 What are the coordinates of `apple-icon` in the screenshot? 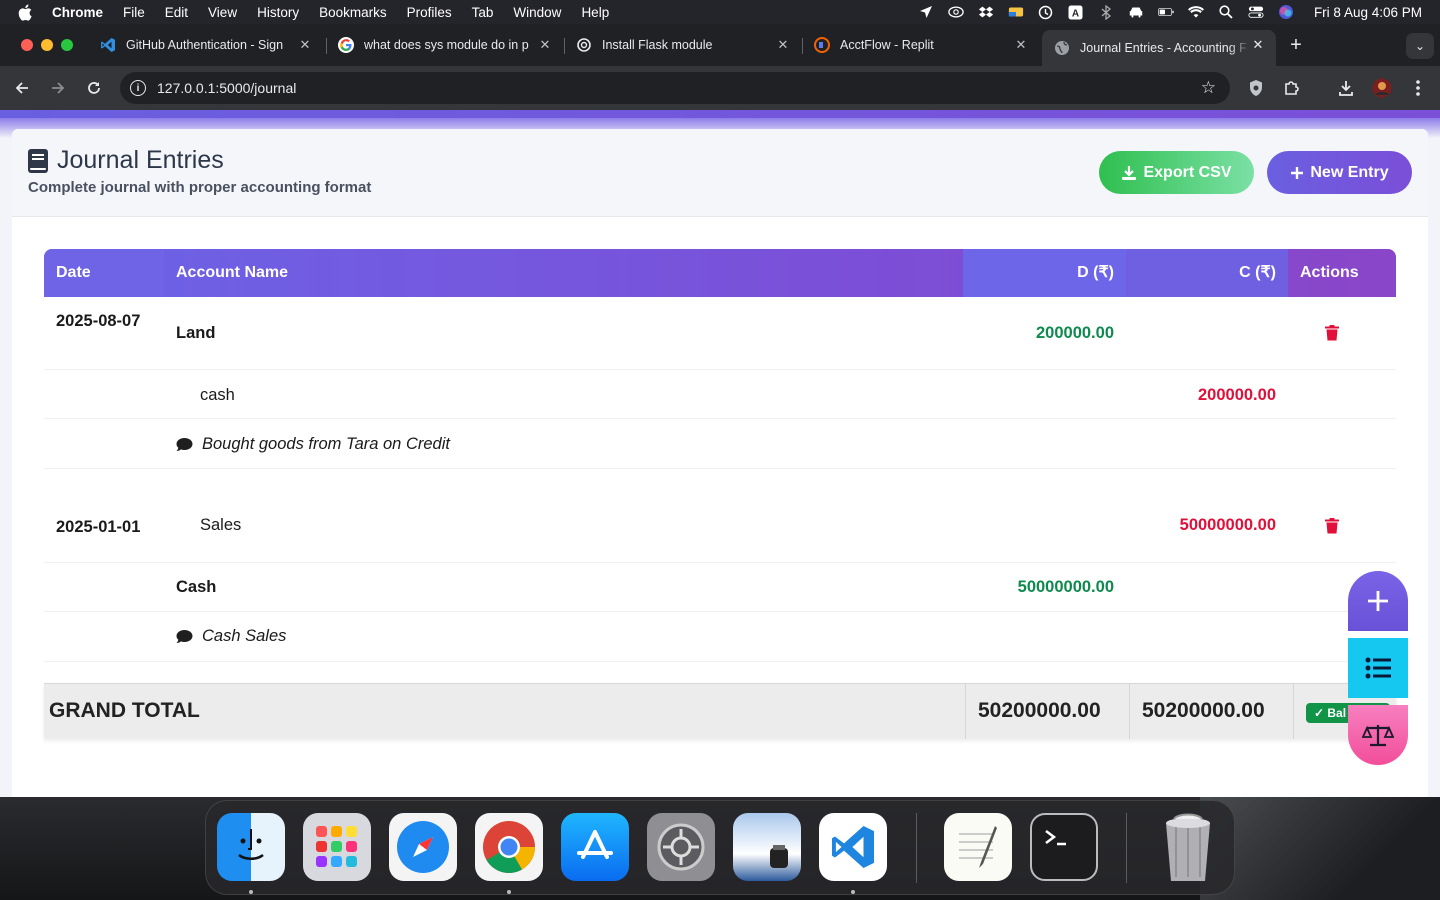 It's located at (27, 12).